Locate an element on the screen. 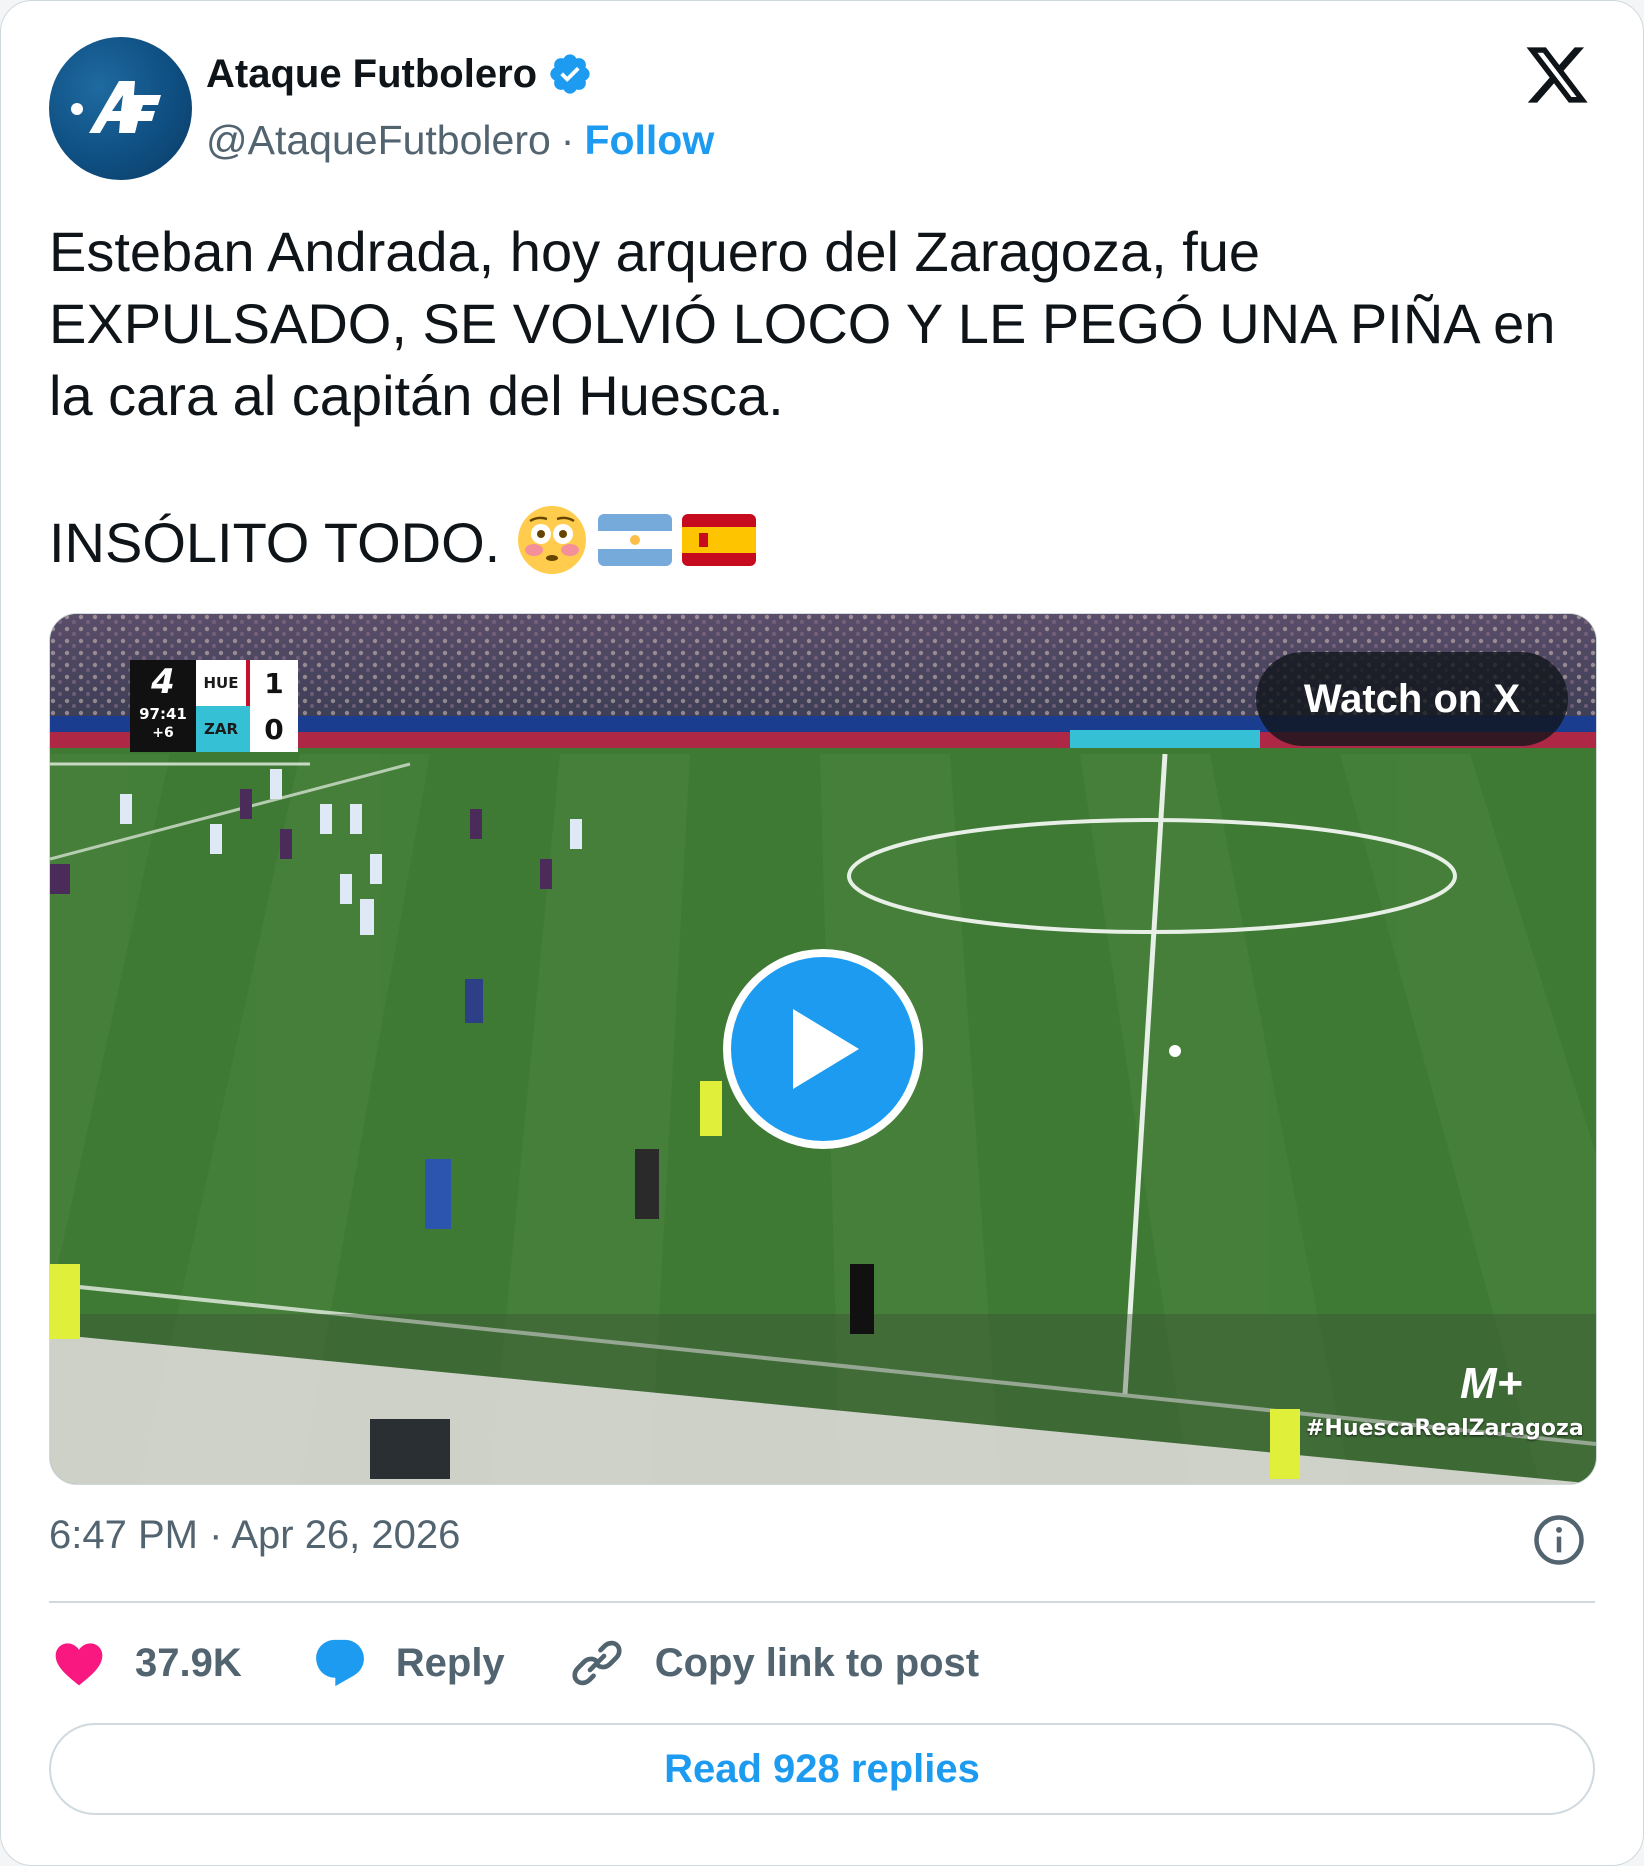  spain-flag-emoji is located at coordinates (719, 540).